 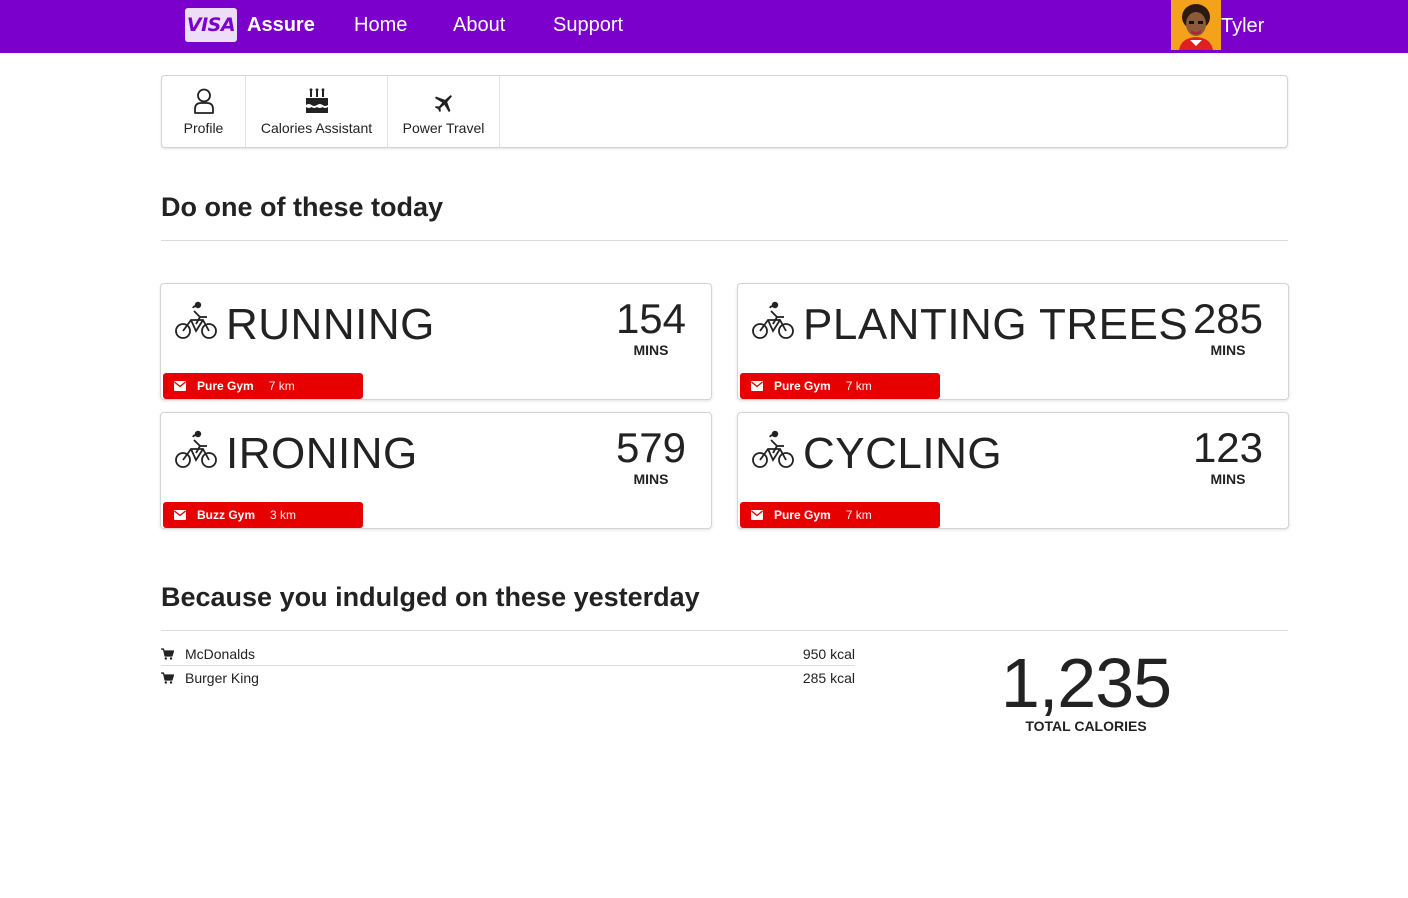 I want to click on activity-minutes: 123, so click(x=1228, y=447).